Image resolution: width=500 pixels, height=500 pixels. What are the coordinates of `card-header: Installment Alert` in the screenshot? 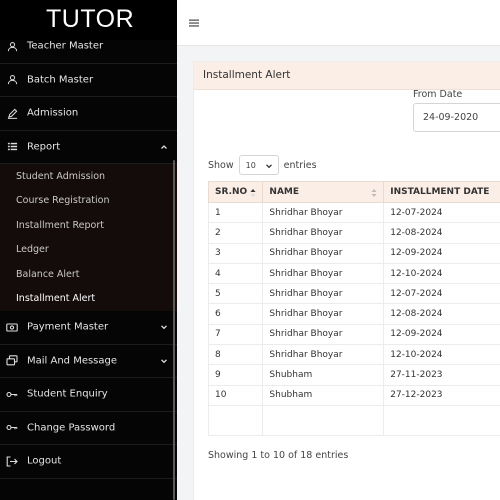 It's located at (347, 76).